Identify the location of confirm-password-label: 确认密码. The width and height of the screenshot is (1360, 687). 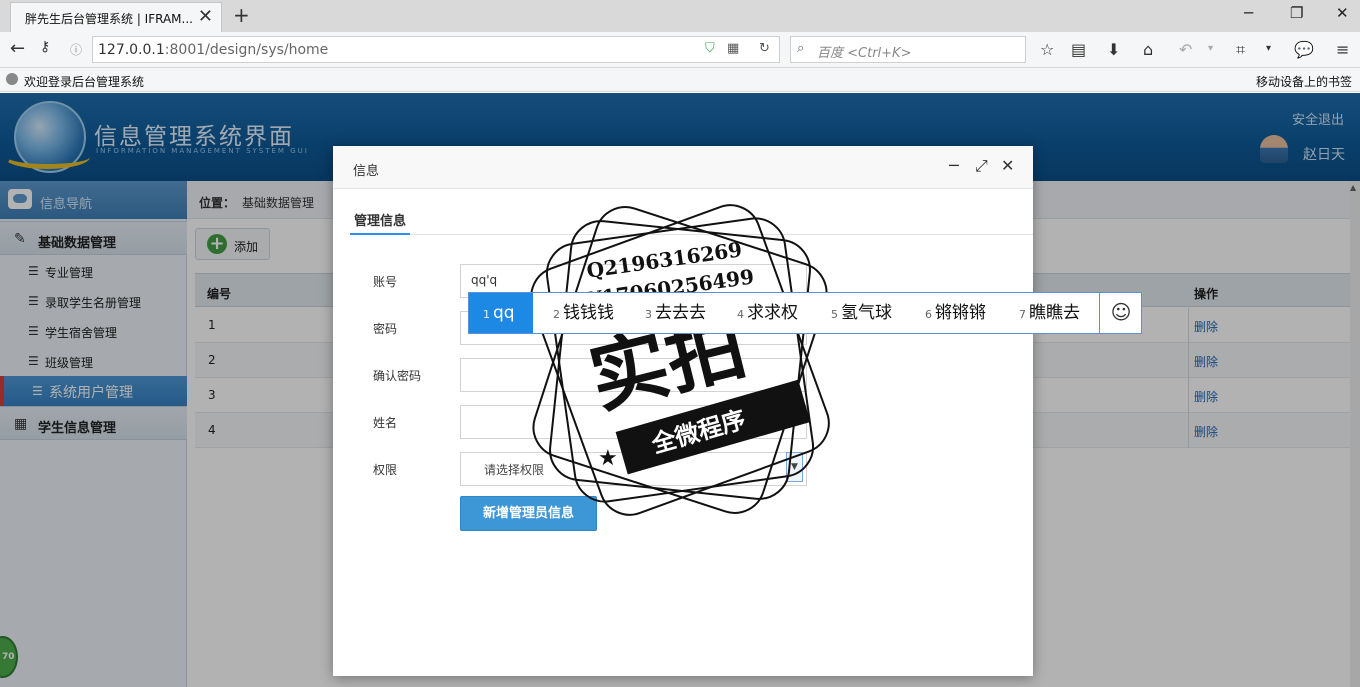
(397, 376).